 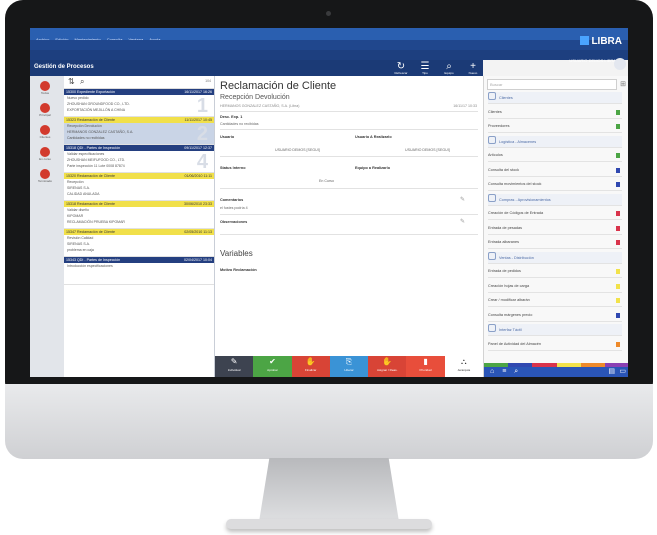 What do you see at coordinates (620, 64) in the screenshot?
I see `avatar` at bounding box center [620, 64].